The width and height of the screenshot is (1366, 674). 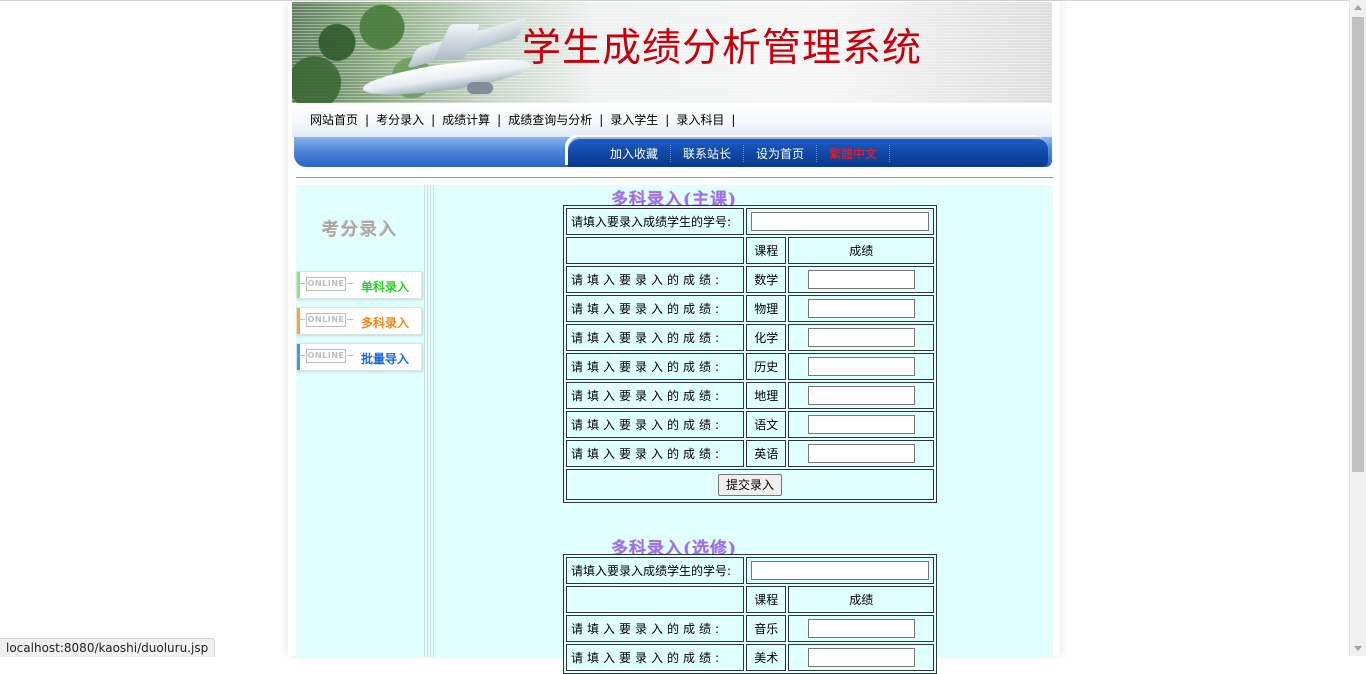 I want to click on header-banner: 学生成绩分析管理系统, so click(x=672, y=52).